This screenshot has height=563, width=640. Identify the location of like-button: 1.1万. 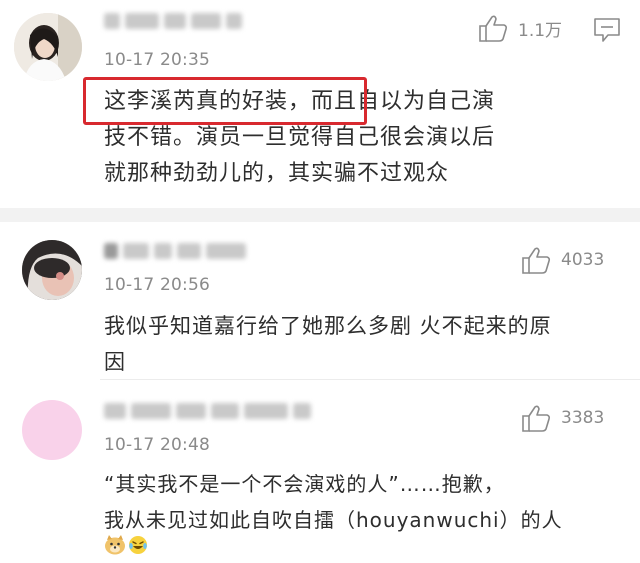
(520, 28).